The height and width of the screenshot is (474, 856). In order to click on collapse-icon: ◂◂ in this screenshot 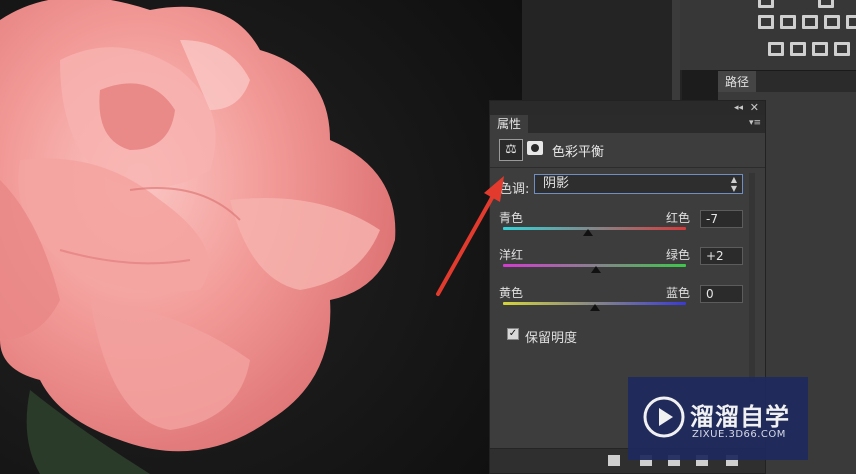, I will do `click(738, 108)`.